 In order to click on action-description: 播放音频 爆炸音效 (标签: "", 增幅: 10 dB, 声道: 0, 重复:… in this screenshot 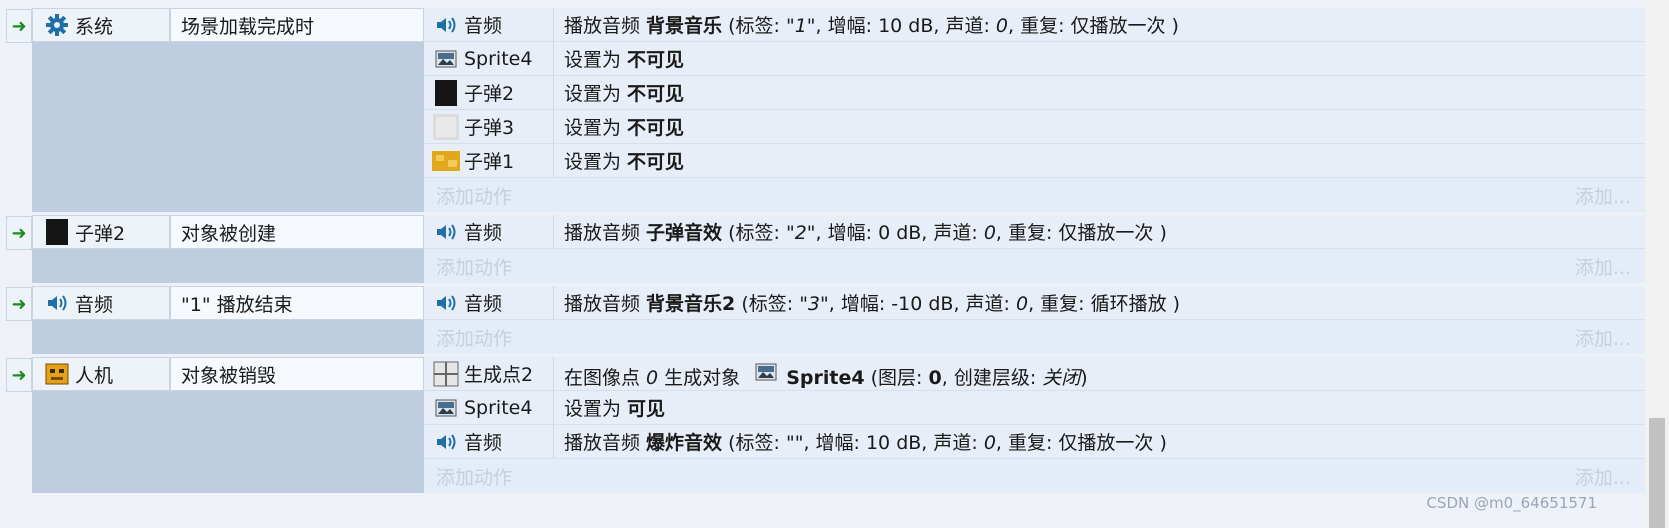, I will do `click(860, 441)`.